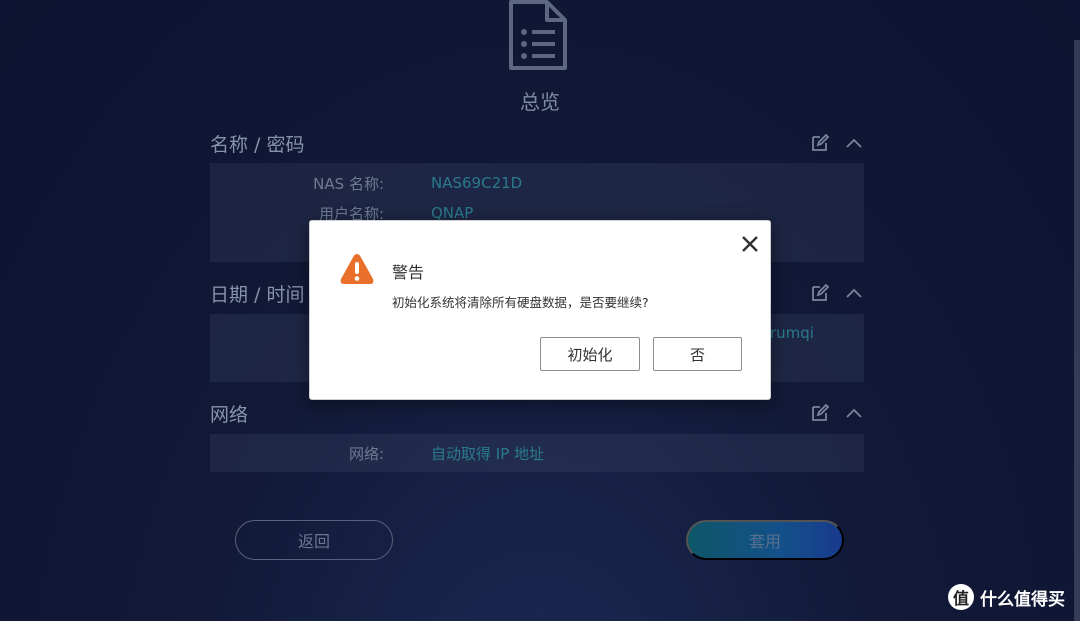 This screenshot has height=621, width=1080. I want to click on info-row: 网络: 自动取得 IP 地址, so click(537, 453).